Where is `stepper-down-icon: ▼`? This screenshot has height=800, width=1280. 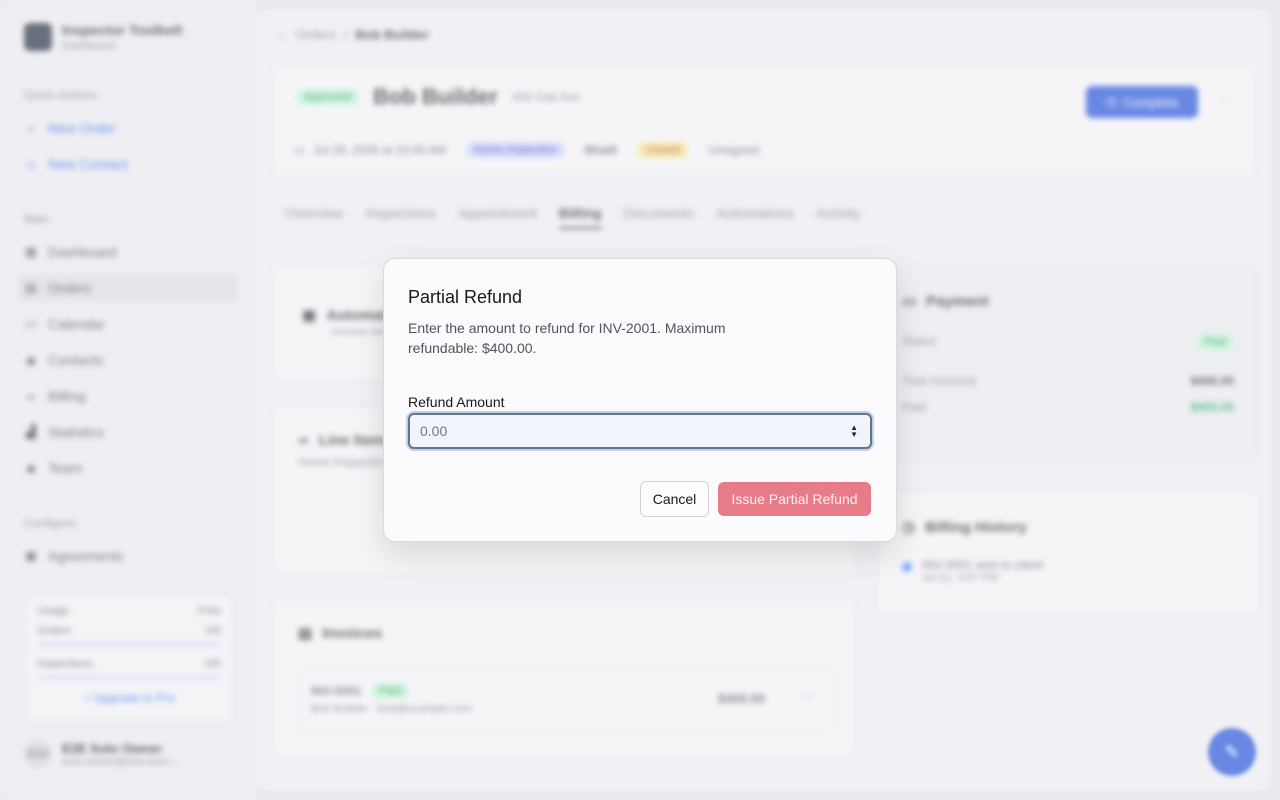 stepper-down-icon: ▼ is located at coordinates (854, 435).